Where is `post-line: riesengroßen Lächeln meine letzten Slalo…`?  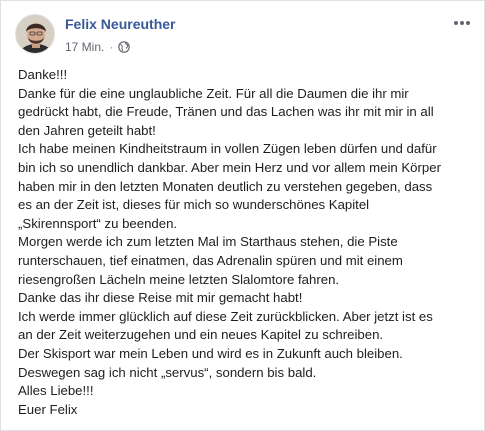
post-line: riesengroßen Lächeln meine letzten Slalo… is located at coordinates (179, 279).